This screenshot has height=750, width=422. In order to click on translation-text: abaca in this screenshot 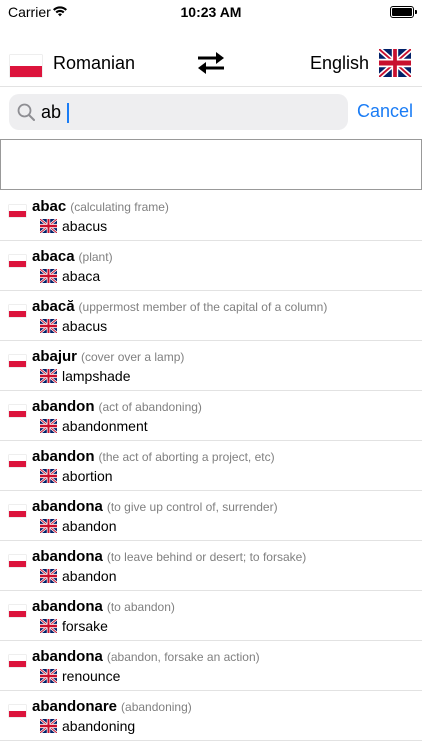, I will do `click(81, 276)`.